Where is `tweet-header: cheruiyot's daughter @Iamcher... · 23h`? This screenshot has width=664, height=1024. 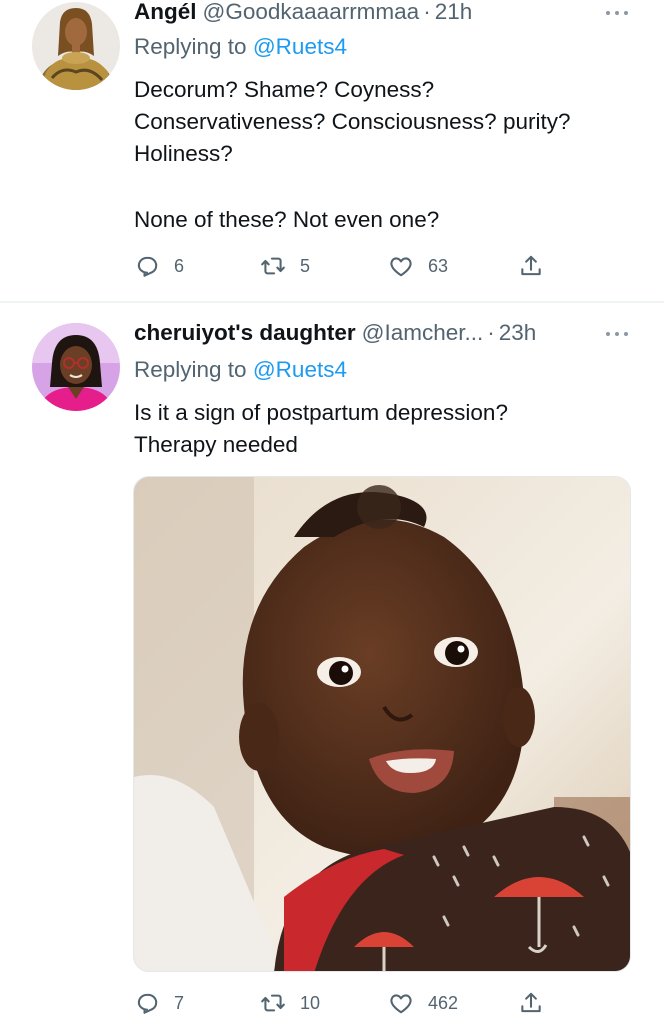
tweet-header: cheruiyot's daughter @Iamcher... · 23h is located at coordinates (379, 333).